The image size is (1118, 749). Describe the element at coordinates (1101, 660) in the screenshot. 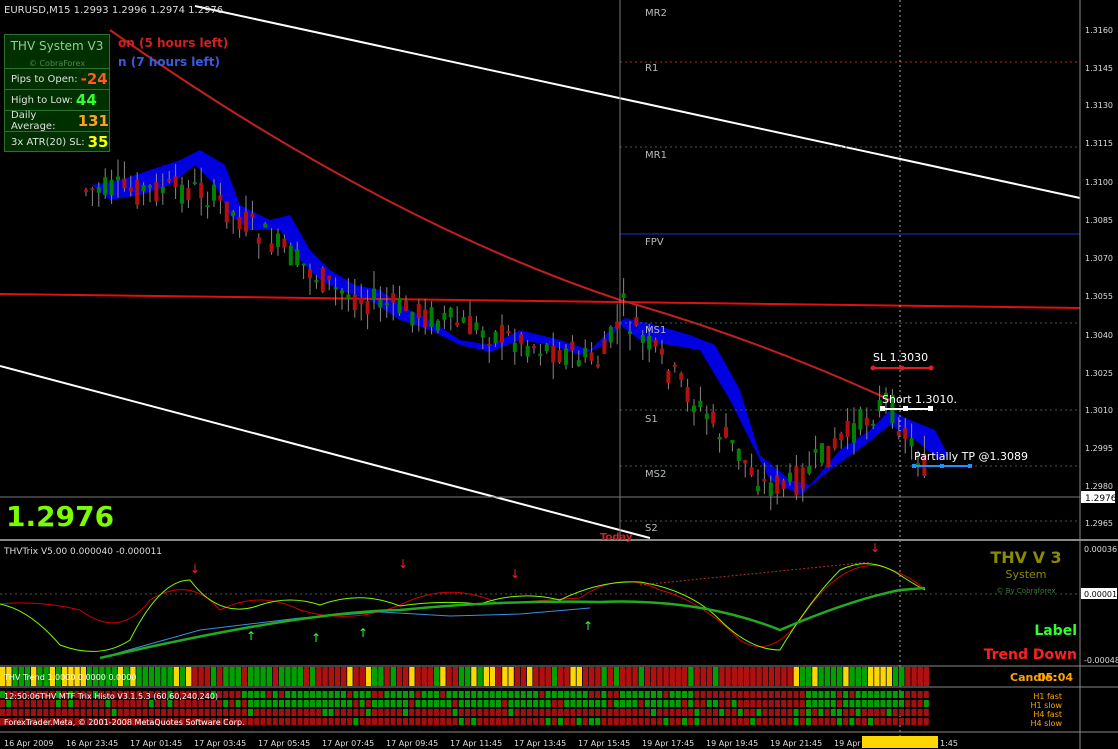

I see `indicator-axis-bottom: -0.00048` at that location.